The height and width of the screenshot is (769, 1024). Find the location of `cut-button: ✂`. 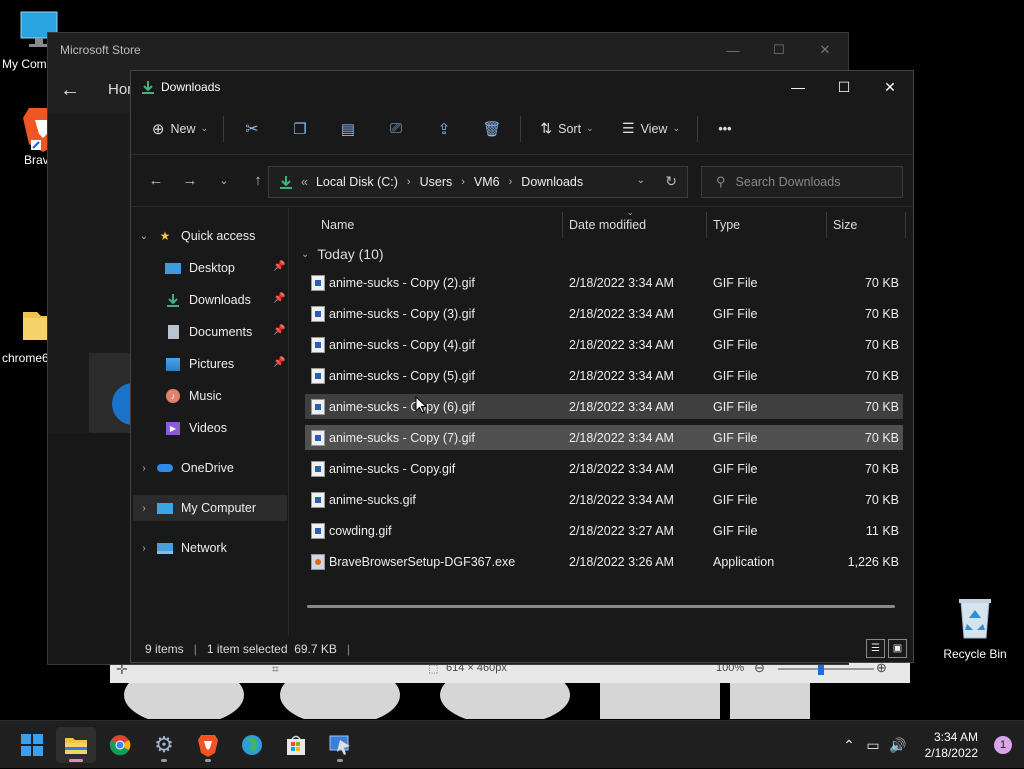

cut-button: ✂ is located at coordinates (252, 129).